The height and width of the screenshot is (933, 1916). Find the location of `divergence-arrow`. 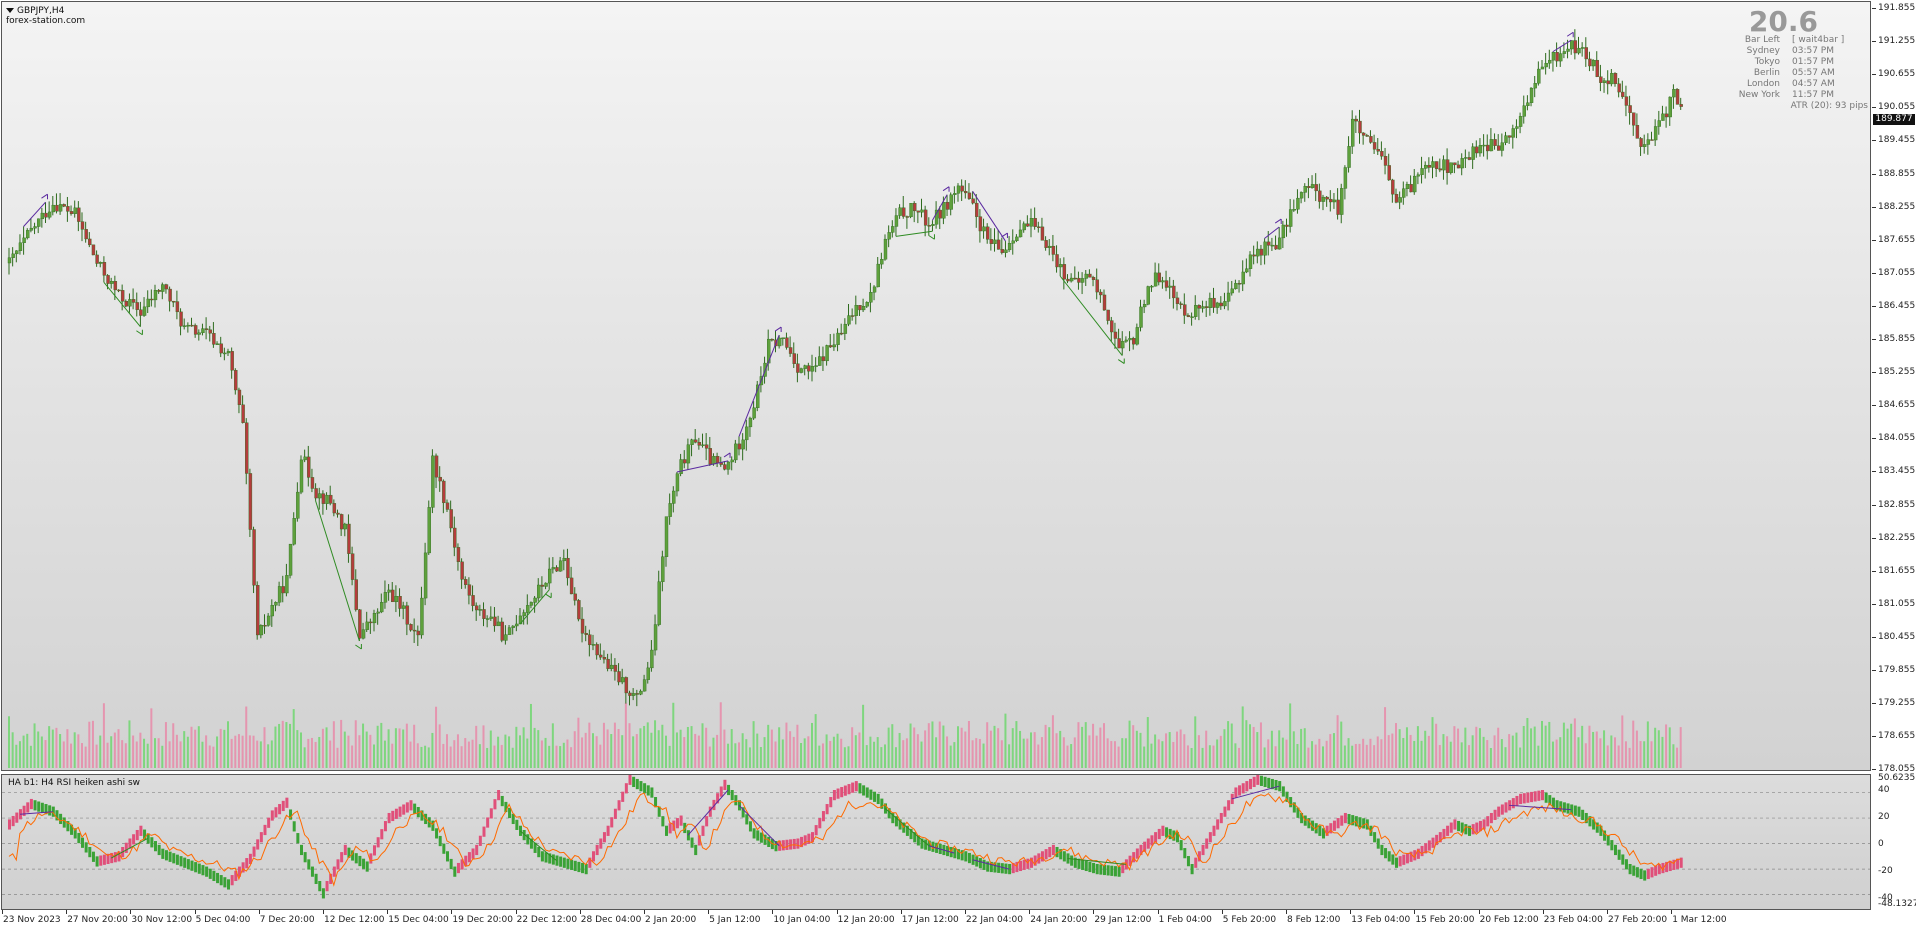

divergence-arrow is located at coordinates (358, 646).